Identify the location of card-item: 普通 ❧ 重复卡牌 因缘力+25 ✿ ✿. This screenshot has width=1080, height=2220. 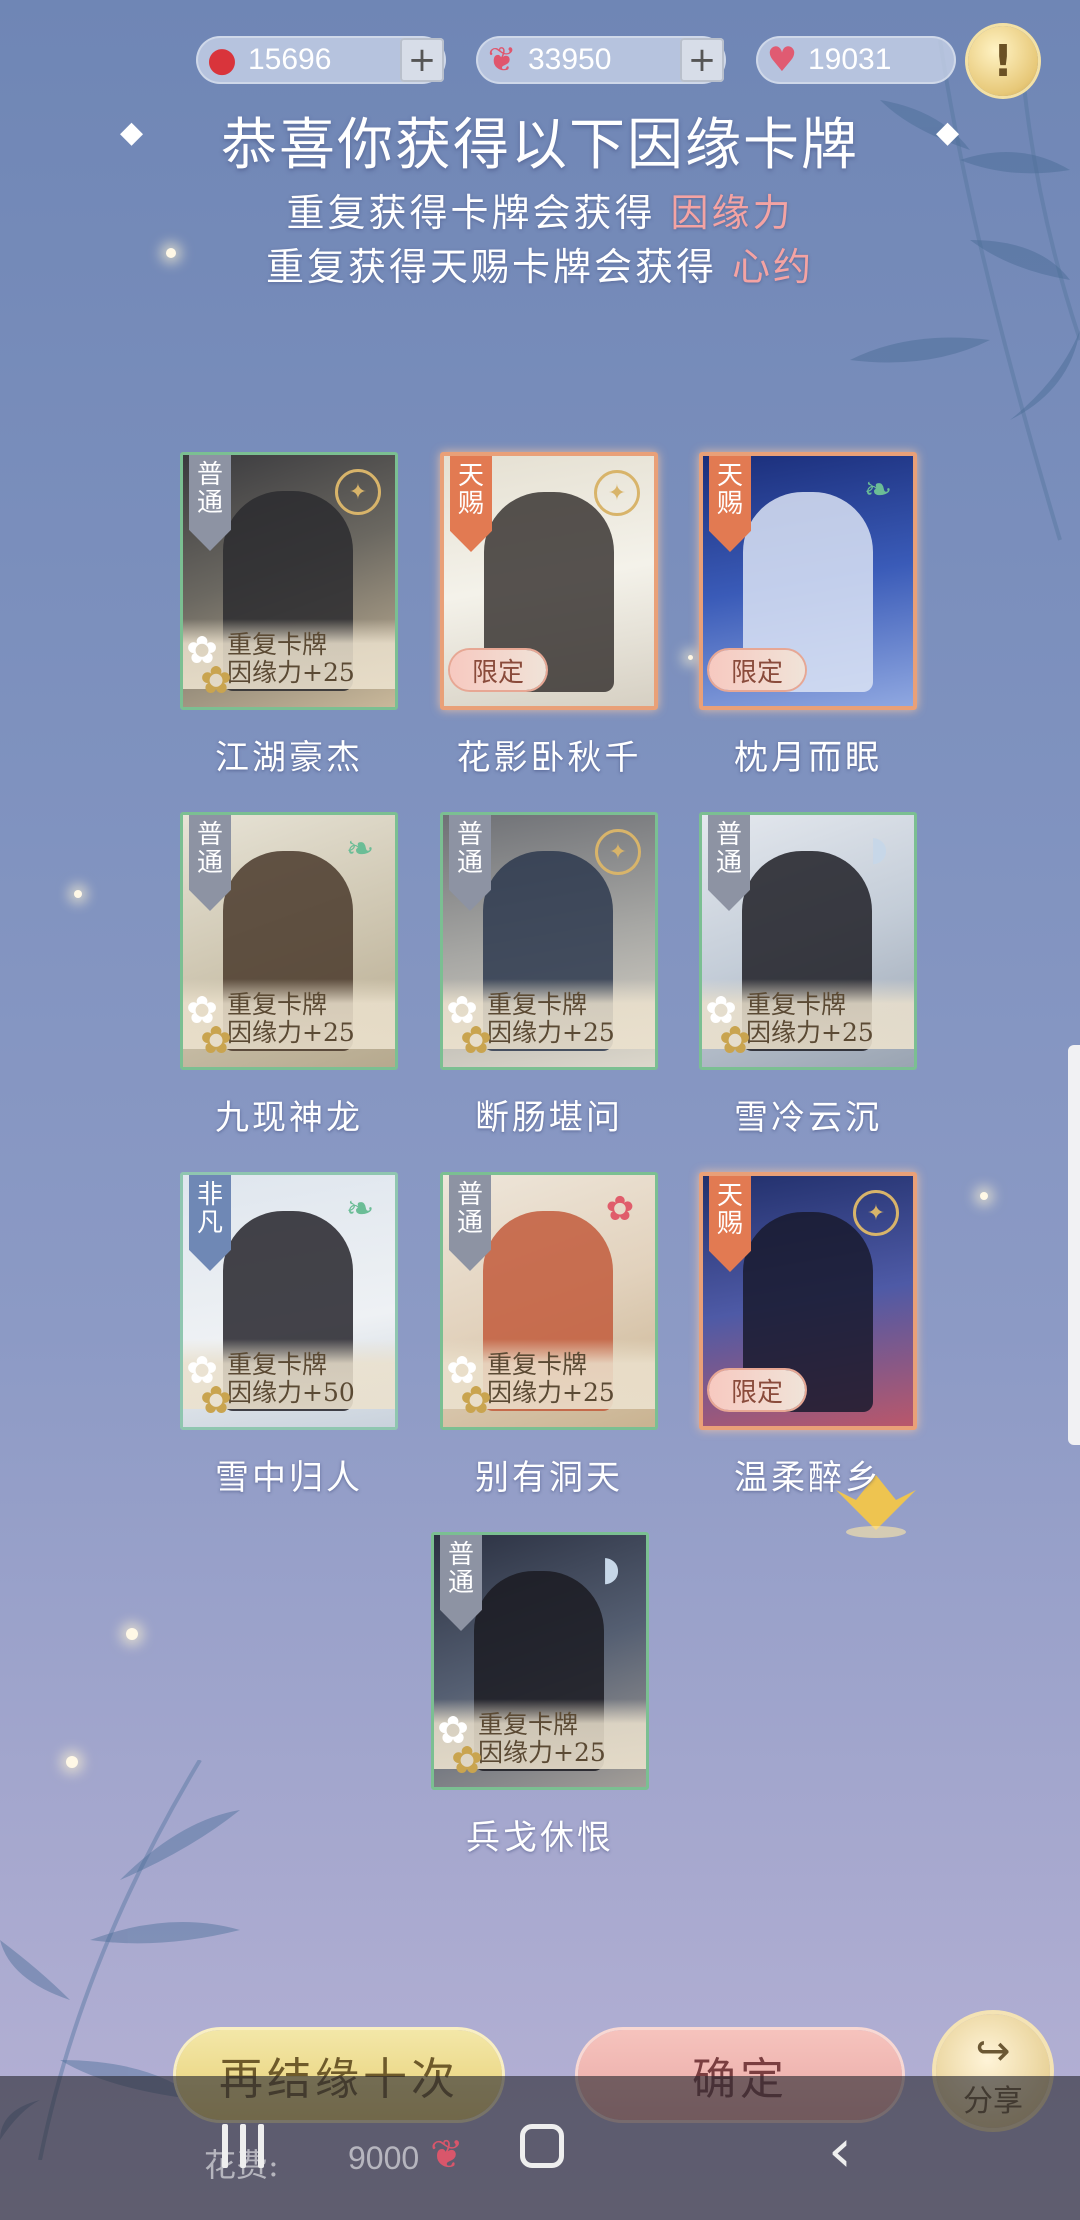
(289, 941).